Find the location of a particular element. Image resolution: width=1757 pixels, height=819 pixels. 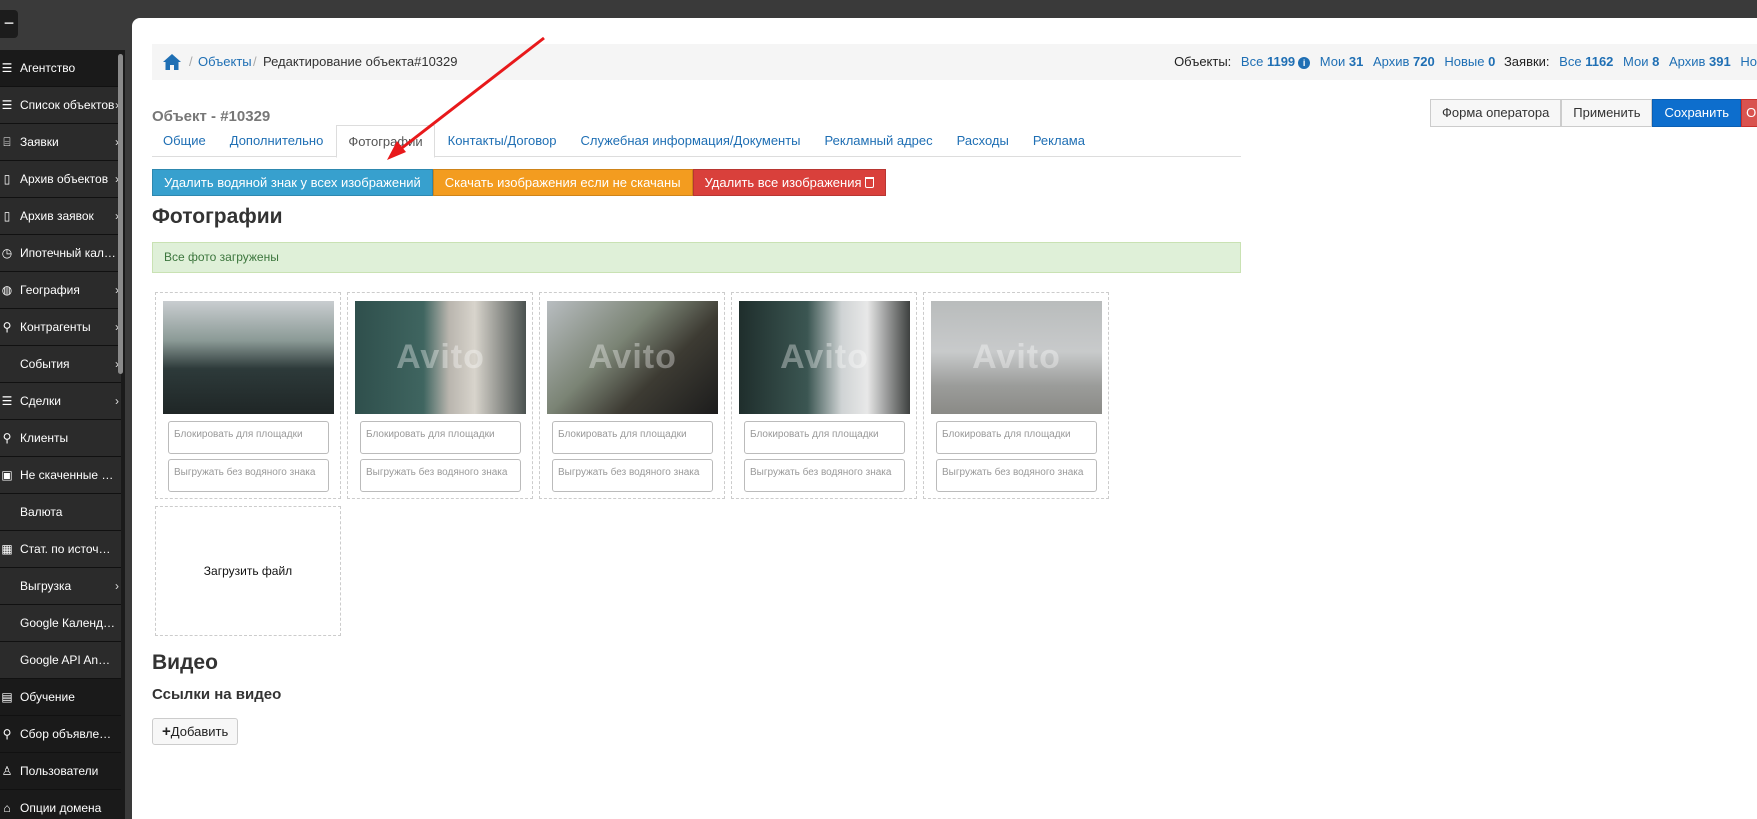

globe-icon: ◍ is located at coordinates (7, 290).